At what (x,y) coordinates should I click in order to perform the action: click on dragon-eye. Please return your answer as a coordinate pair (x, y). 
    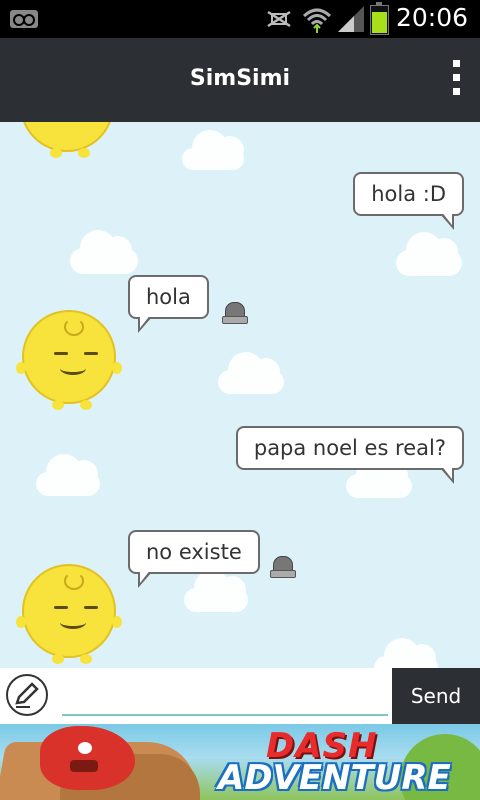
    Looking at the image, I should click on (85, 748).